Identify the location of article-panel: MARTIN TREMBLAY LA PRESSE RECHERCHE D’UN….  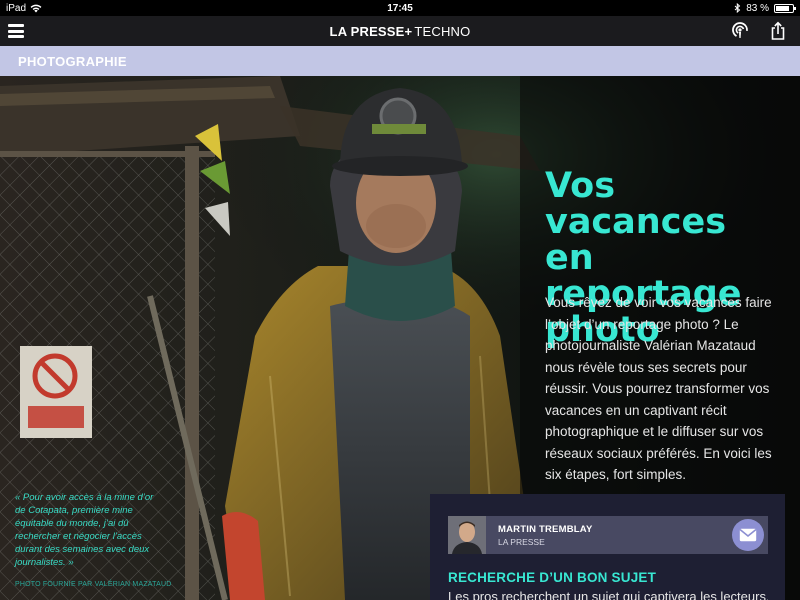
(607, 547).